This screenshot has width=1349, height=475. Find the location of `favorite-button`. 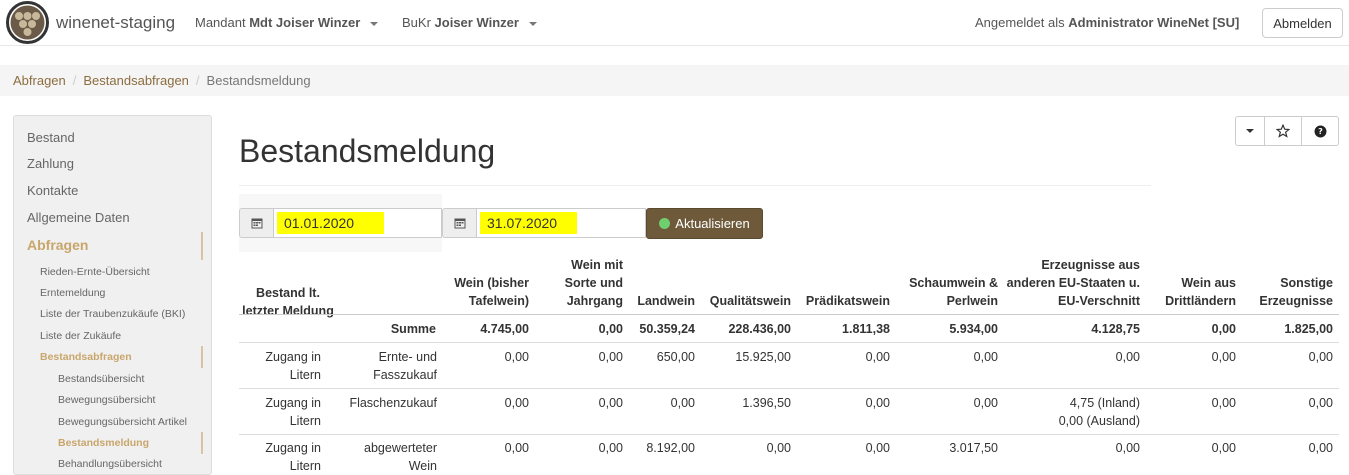

favorite-button is located at coordinates (1283, 131).